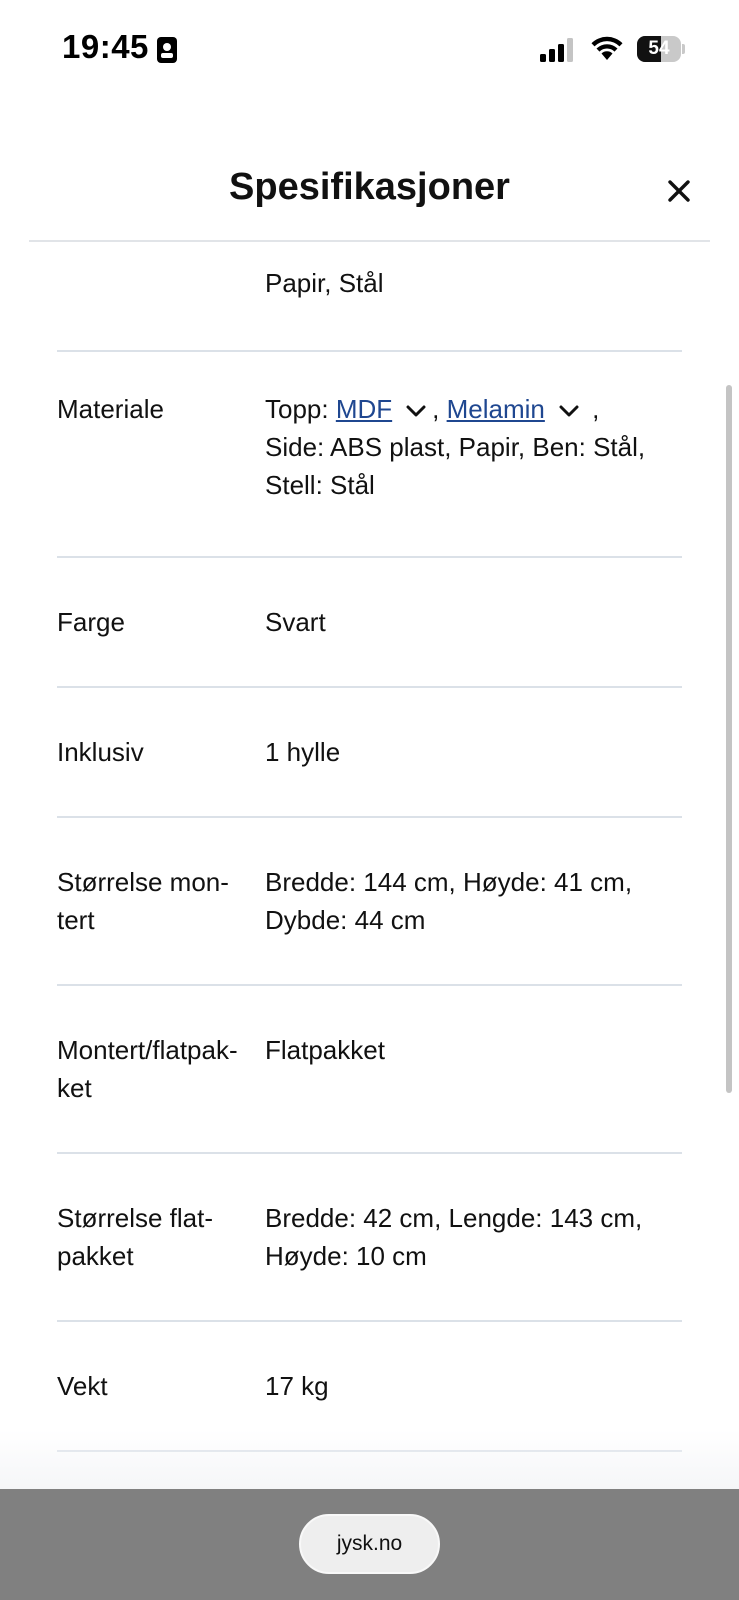 The height and width of the screenshot is (1600, 739). I want to click on battery-level: 54, so click(659, 48).